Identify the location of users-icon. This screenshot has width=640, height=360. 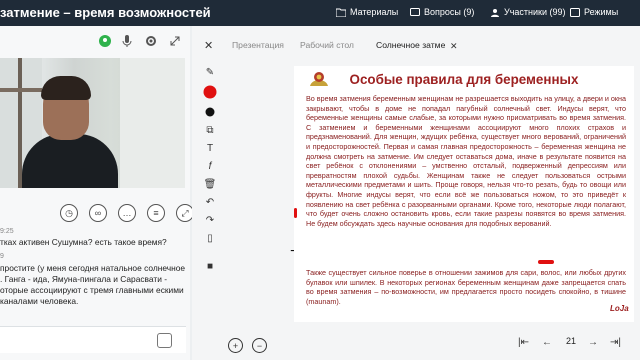
(495, 12).